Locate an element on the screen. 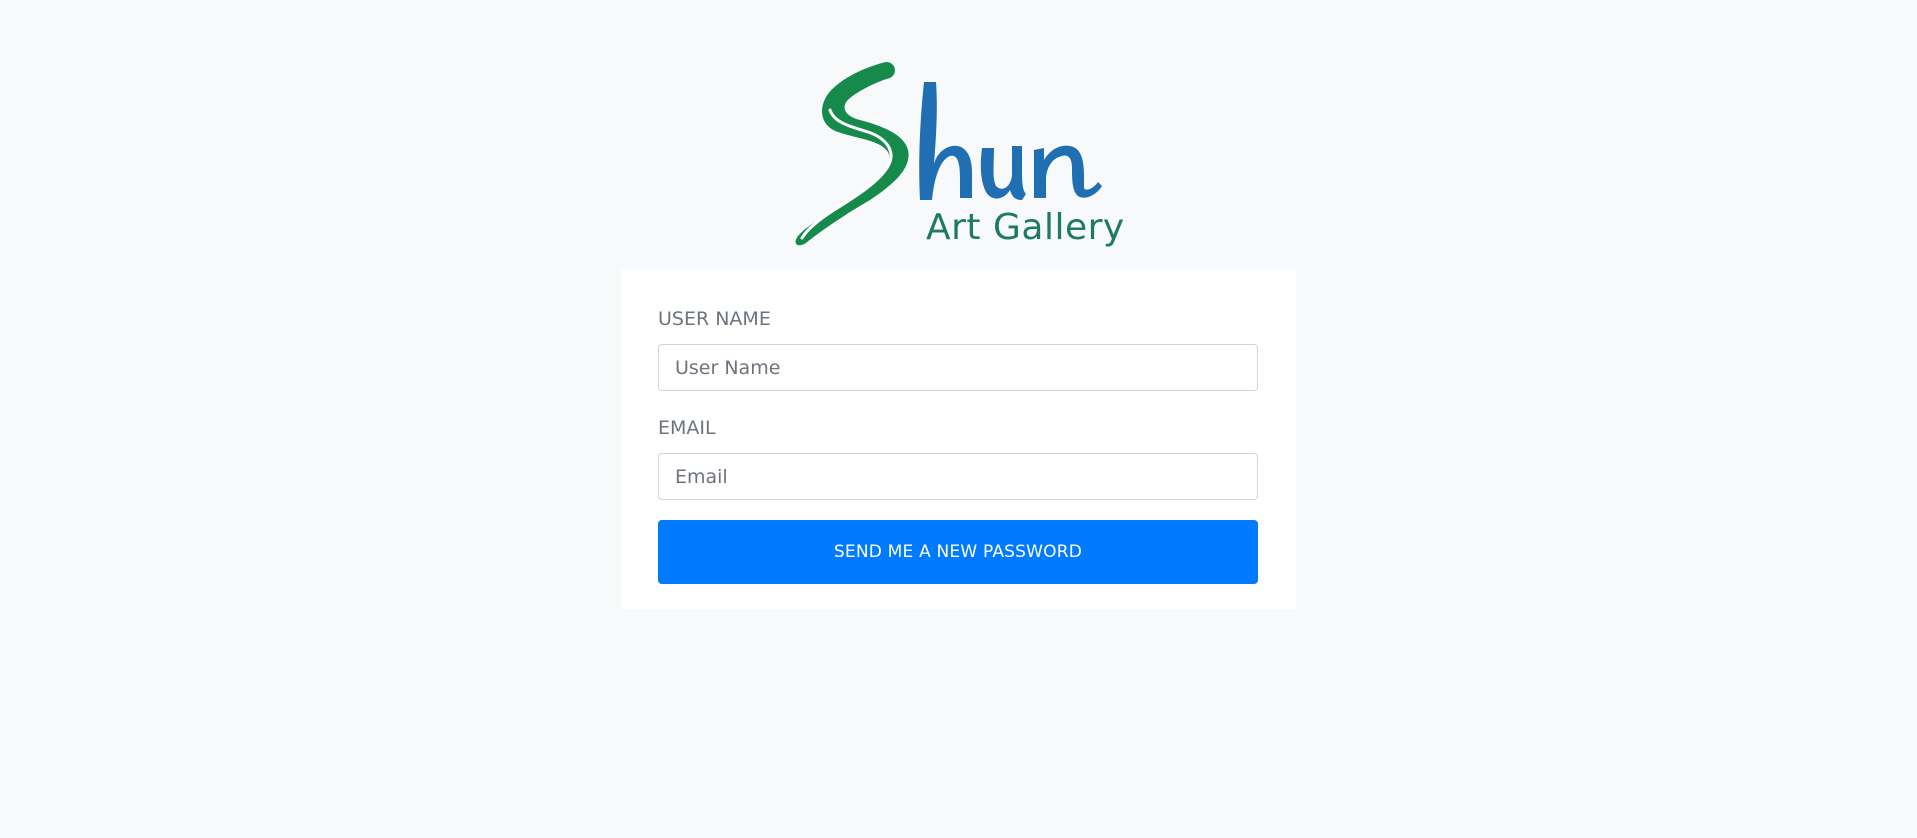 The height and width of the screenshot is (838, 1917). email-input is located at coordinates (958, 476).